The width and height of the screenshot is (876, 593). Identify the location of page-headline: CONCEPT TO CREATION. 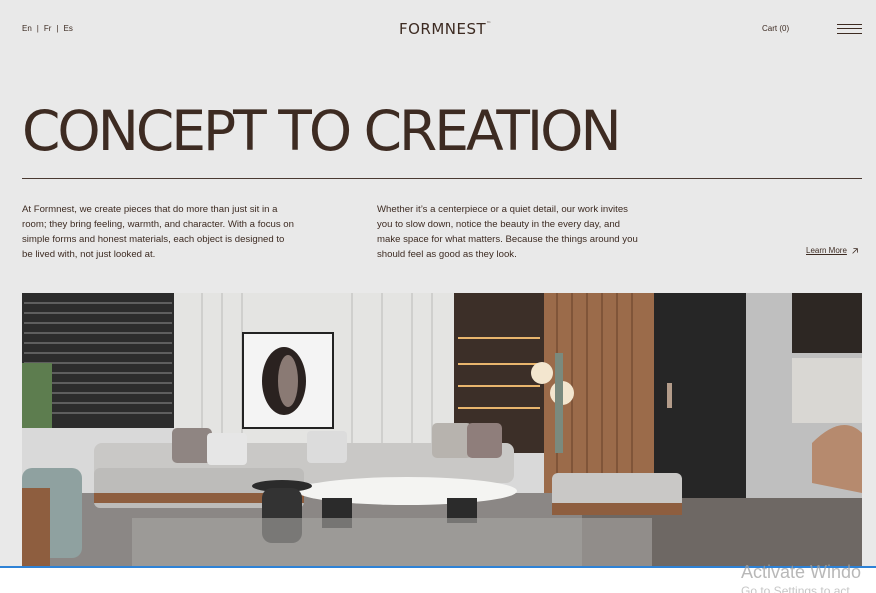
(322, 131).